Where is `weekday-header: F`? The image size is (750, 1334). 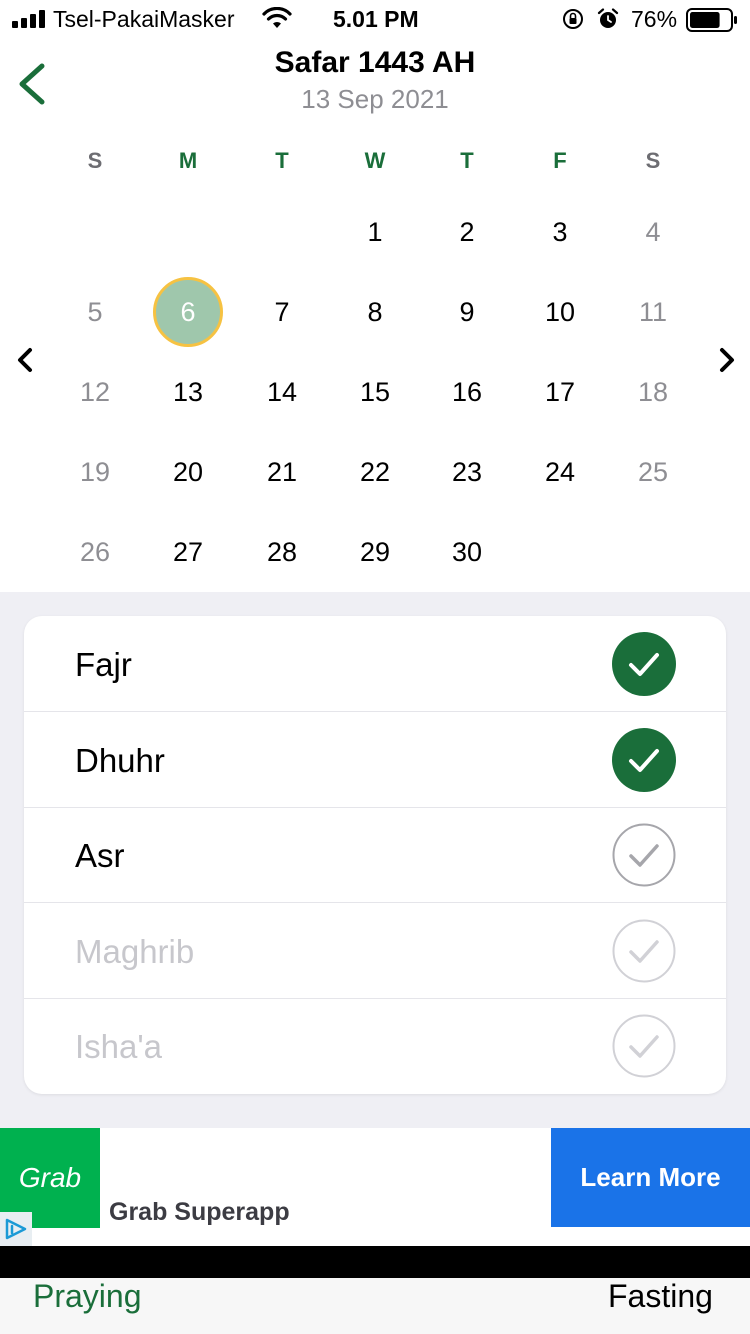
weekday-header: F is located at coordinates (560, 160).